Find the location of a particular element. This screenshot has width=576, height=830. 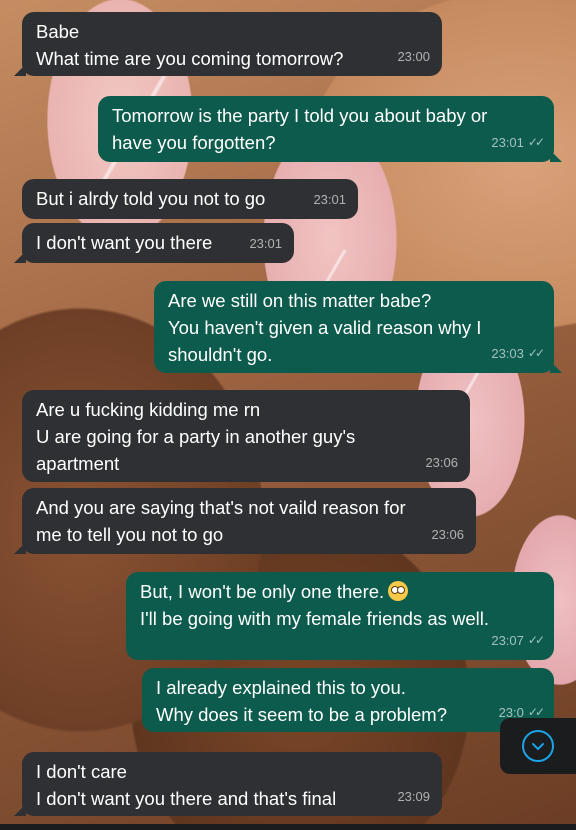

message-bubble-incoming: I don't want you there 23:01 is located at coordinates (154, 243).